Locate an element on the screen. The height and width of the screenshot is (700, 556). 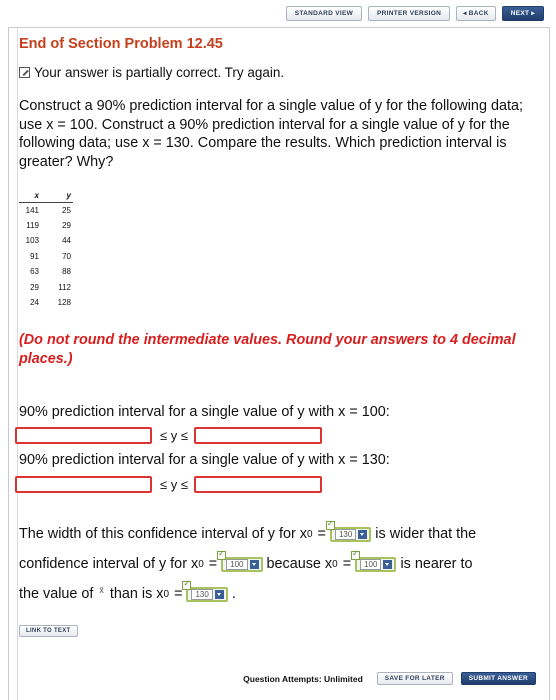
pi2-upper-input is located at coordinates (258, 484).